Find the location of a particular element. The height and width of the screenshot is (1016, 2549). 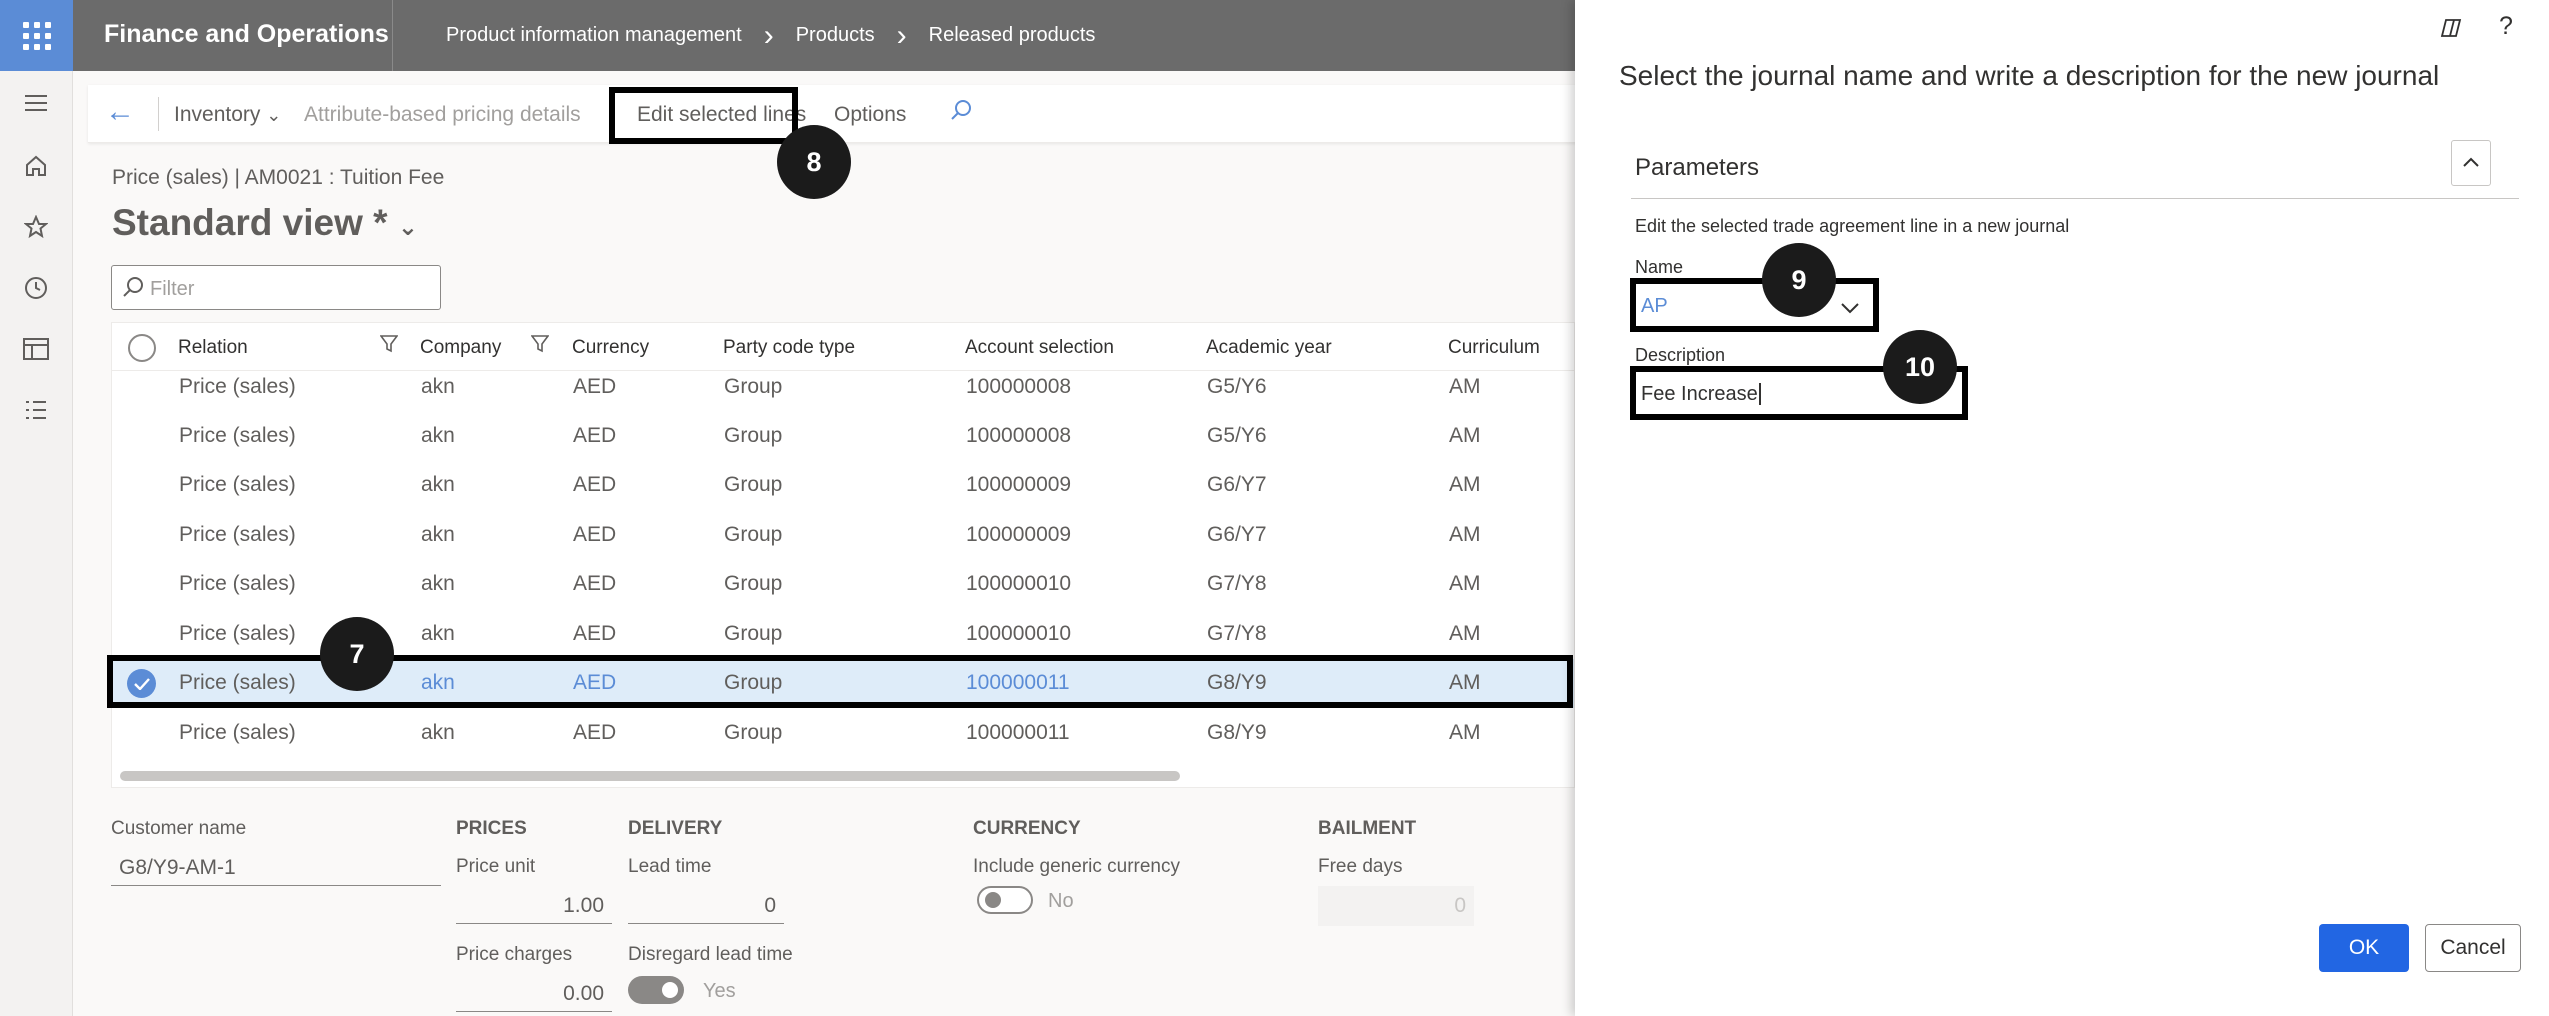

view-selector: Standard view * ⌄ is located at coordinates (265, 223).